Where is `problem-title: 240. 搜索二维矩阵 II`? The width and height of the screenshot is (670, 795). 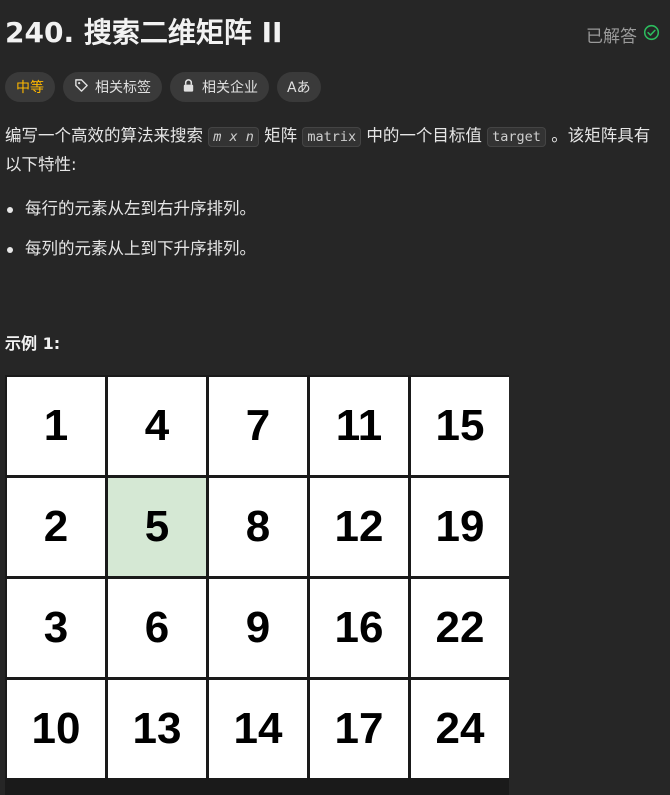 problem-title: 240. 搜索二维矩阵 II is located at coordinates (143, 33).